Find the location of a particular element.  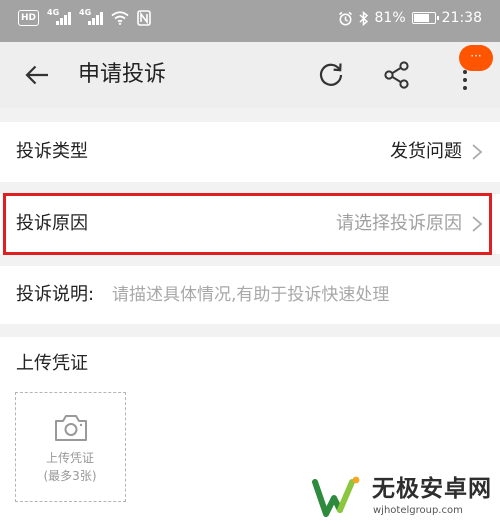

share-button is located at coordinates (397, 75).